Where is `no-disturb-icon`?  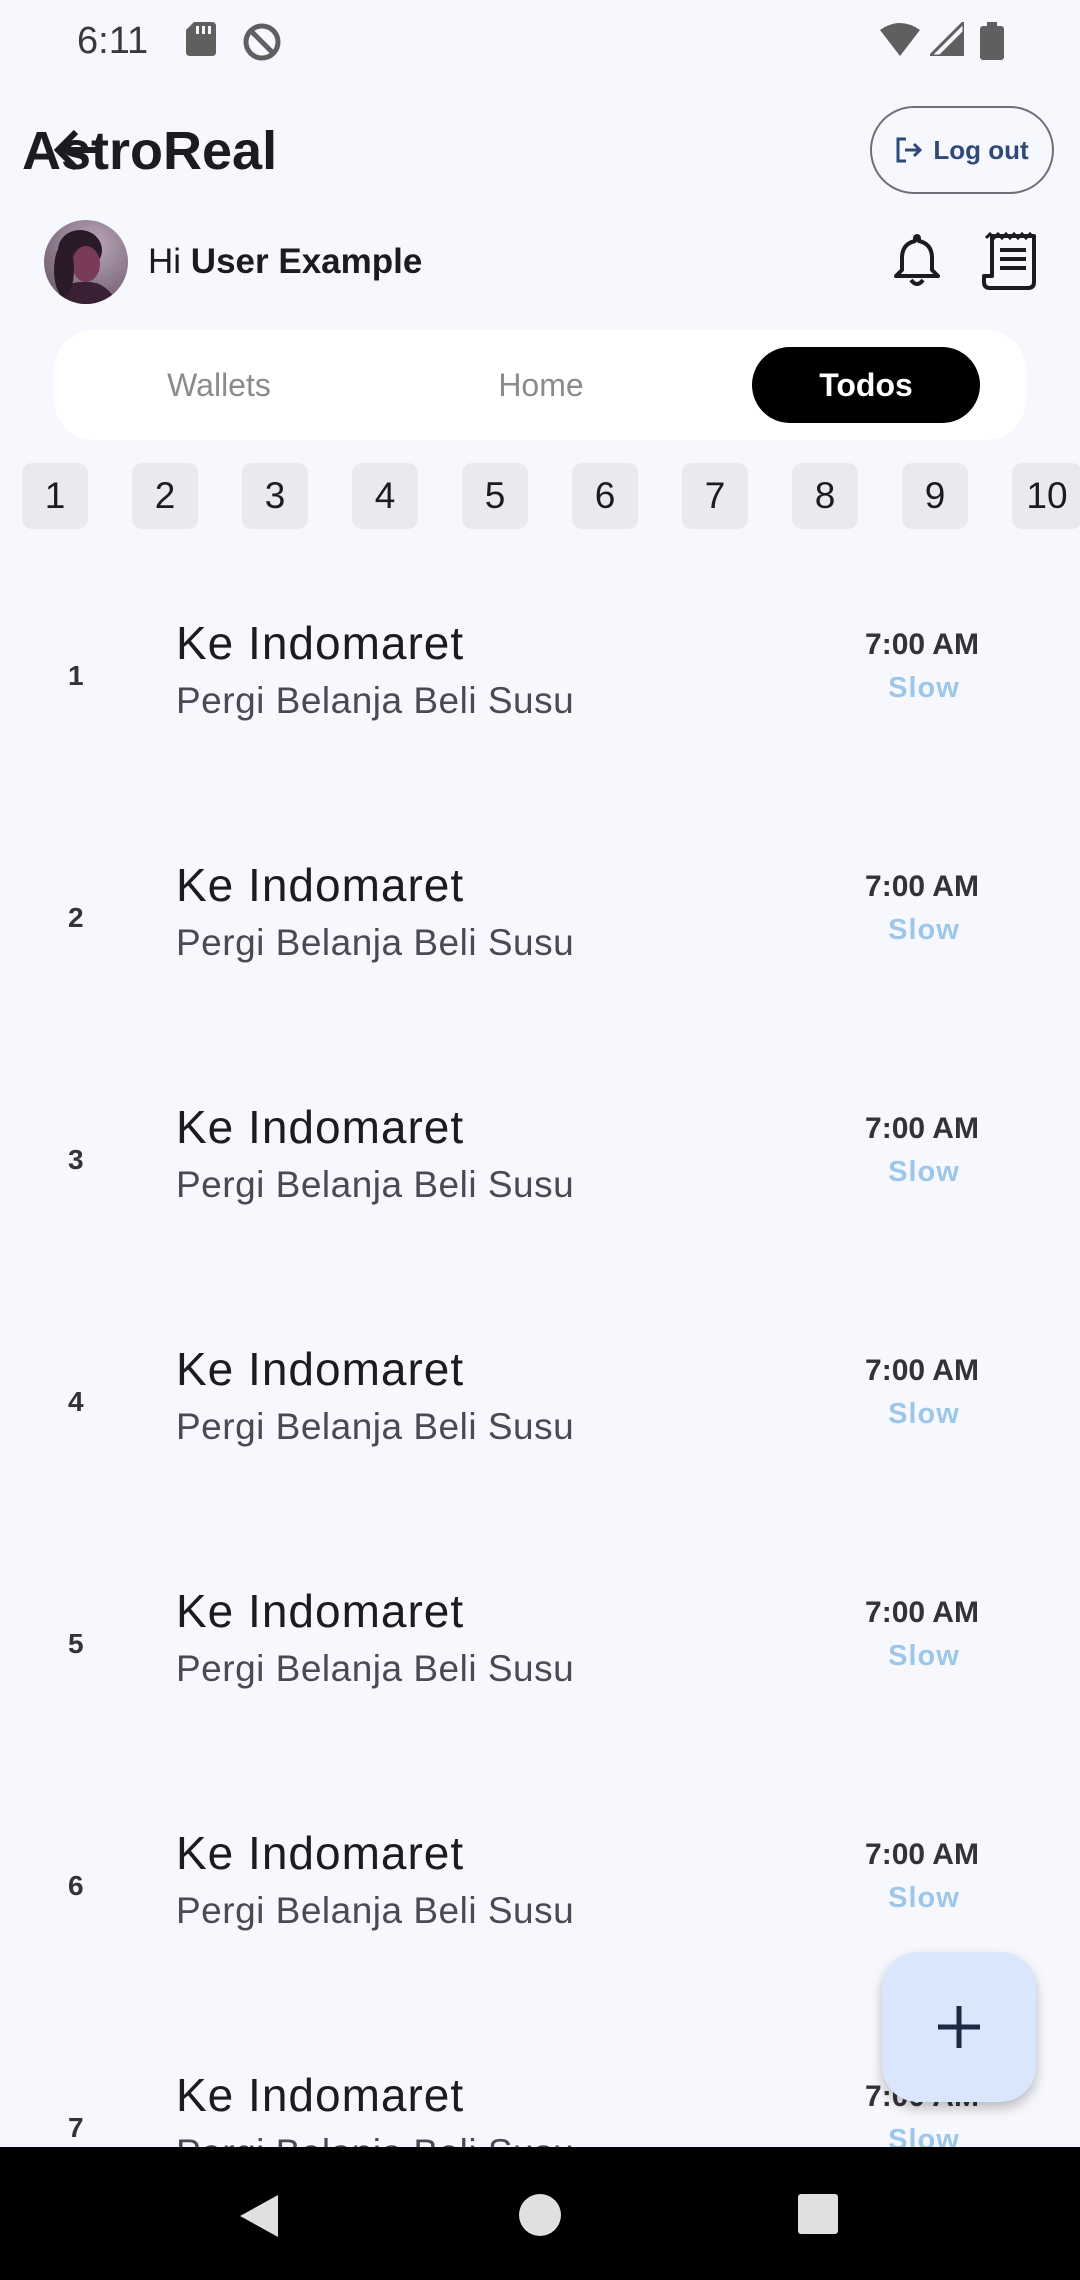 no-disturb-icon is located at coordinates (262, 42).